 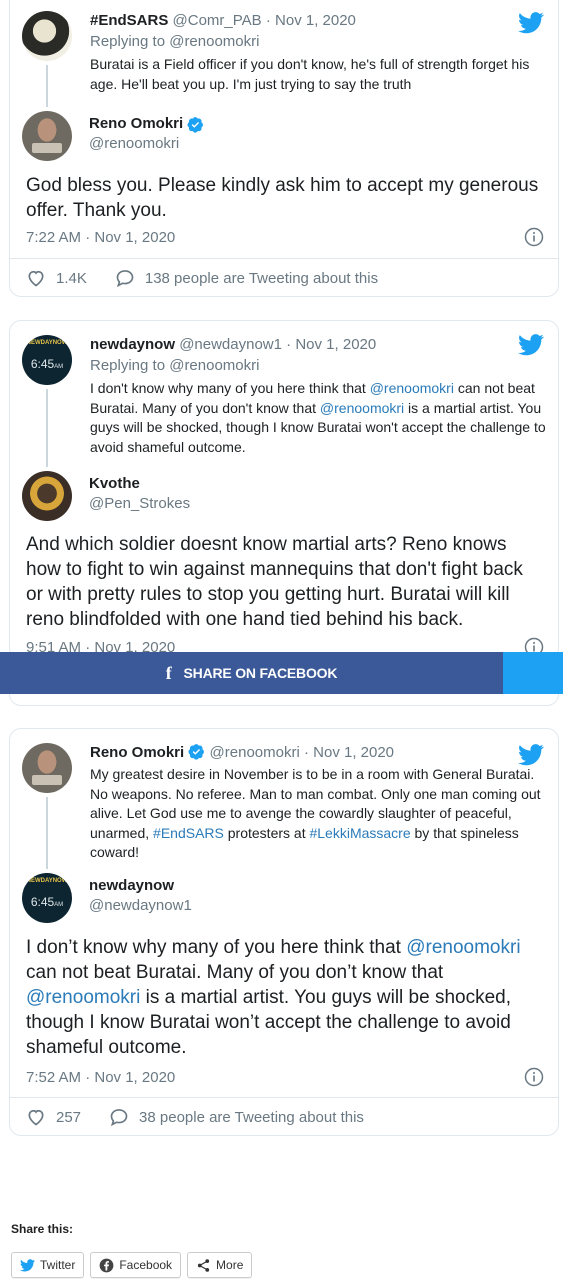 I want to click on author-handle: @Pen_Strokes, so click(x=139, y=504).